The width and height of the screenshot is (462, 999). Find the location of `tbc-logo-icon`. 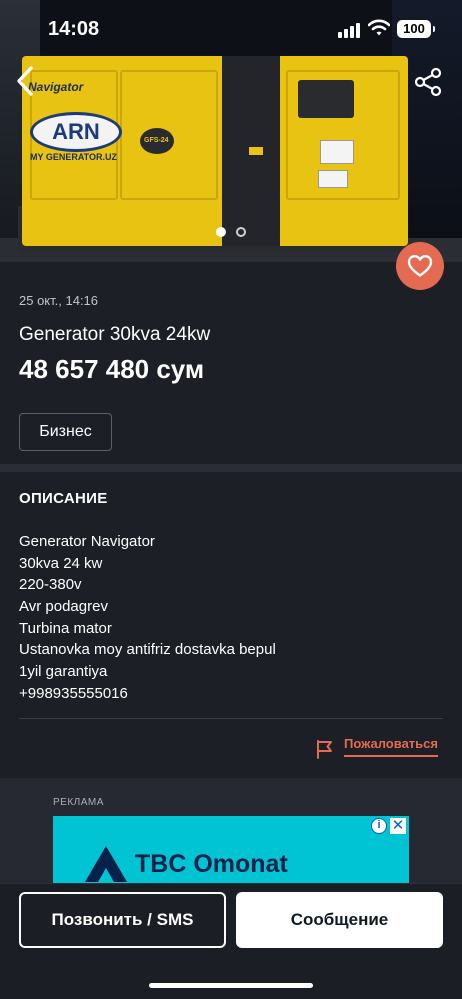

tbc-logo-icon is located at coordinates (106, 864).